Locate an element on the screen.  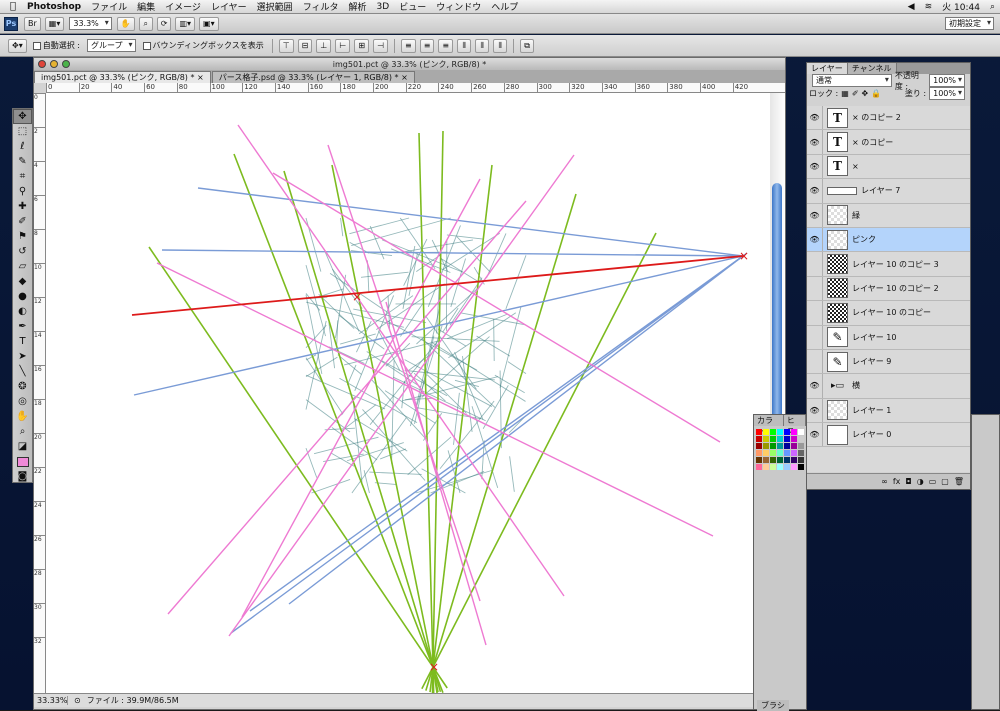
volume-icon: ◀ is located at coordinates (911, 7).